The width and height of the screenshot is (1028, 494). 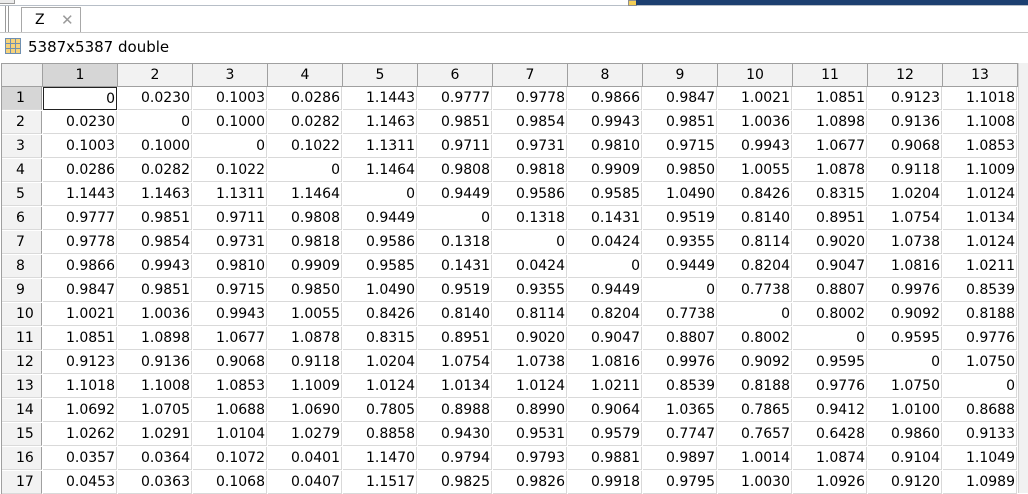 I want to click on grid-cell: 0.1431, so click(x=605, y=218).